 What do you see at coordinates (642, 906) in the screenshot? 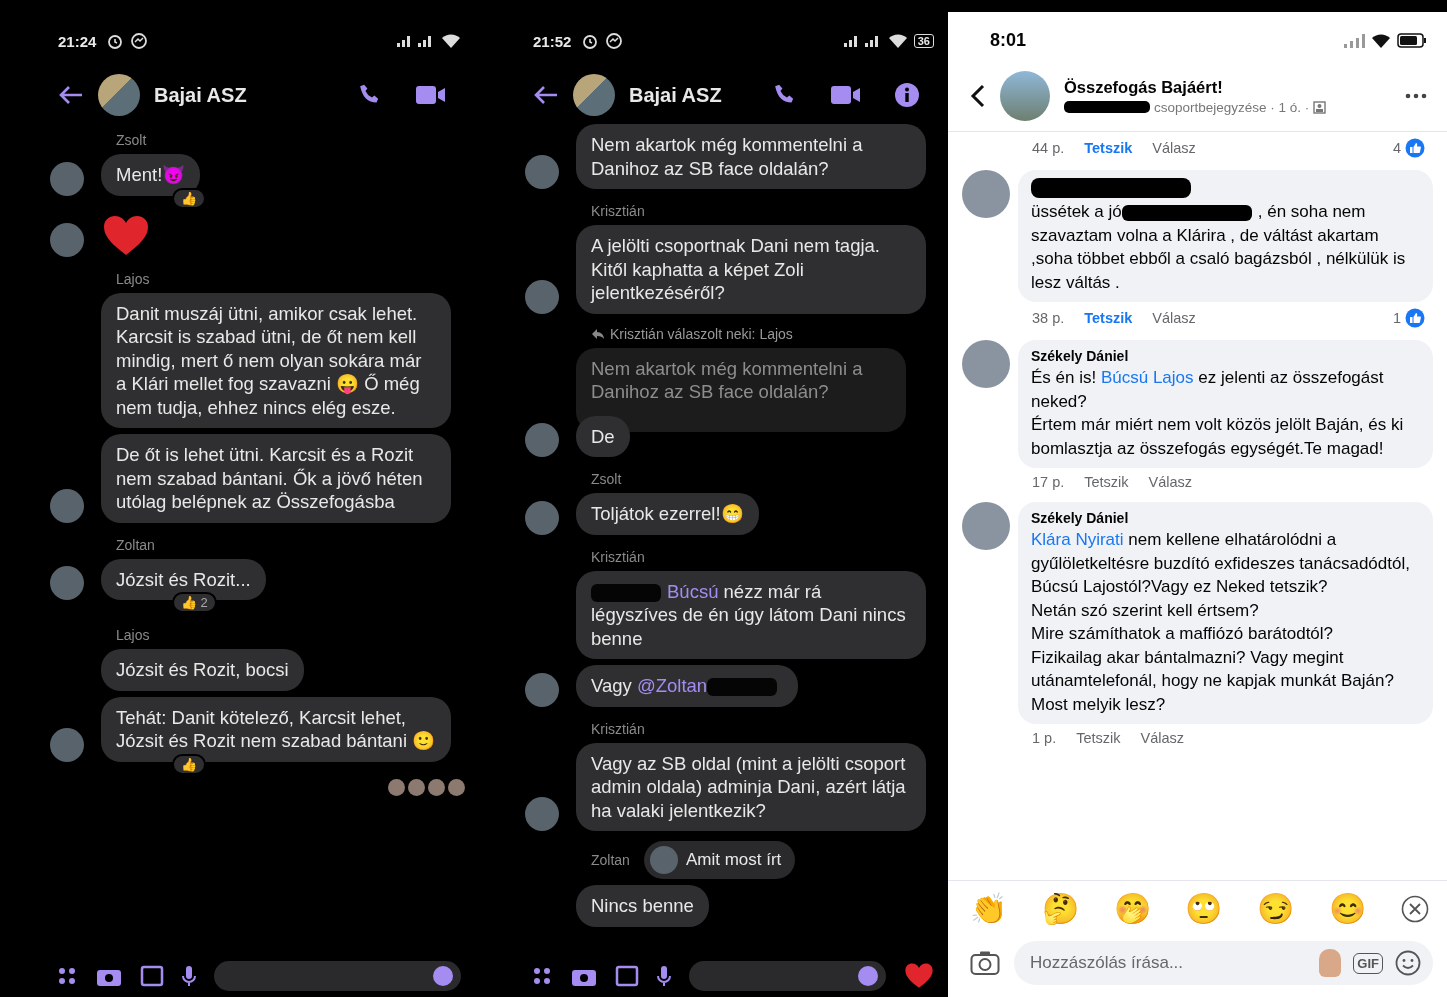
I see `message-bubble: Nincs benne` at bounding box center [642, 906].